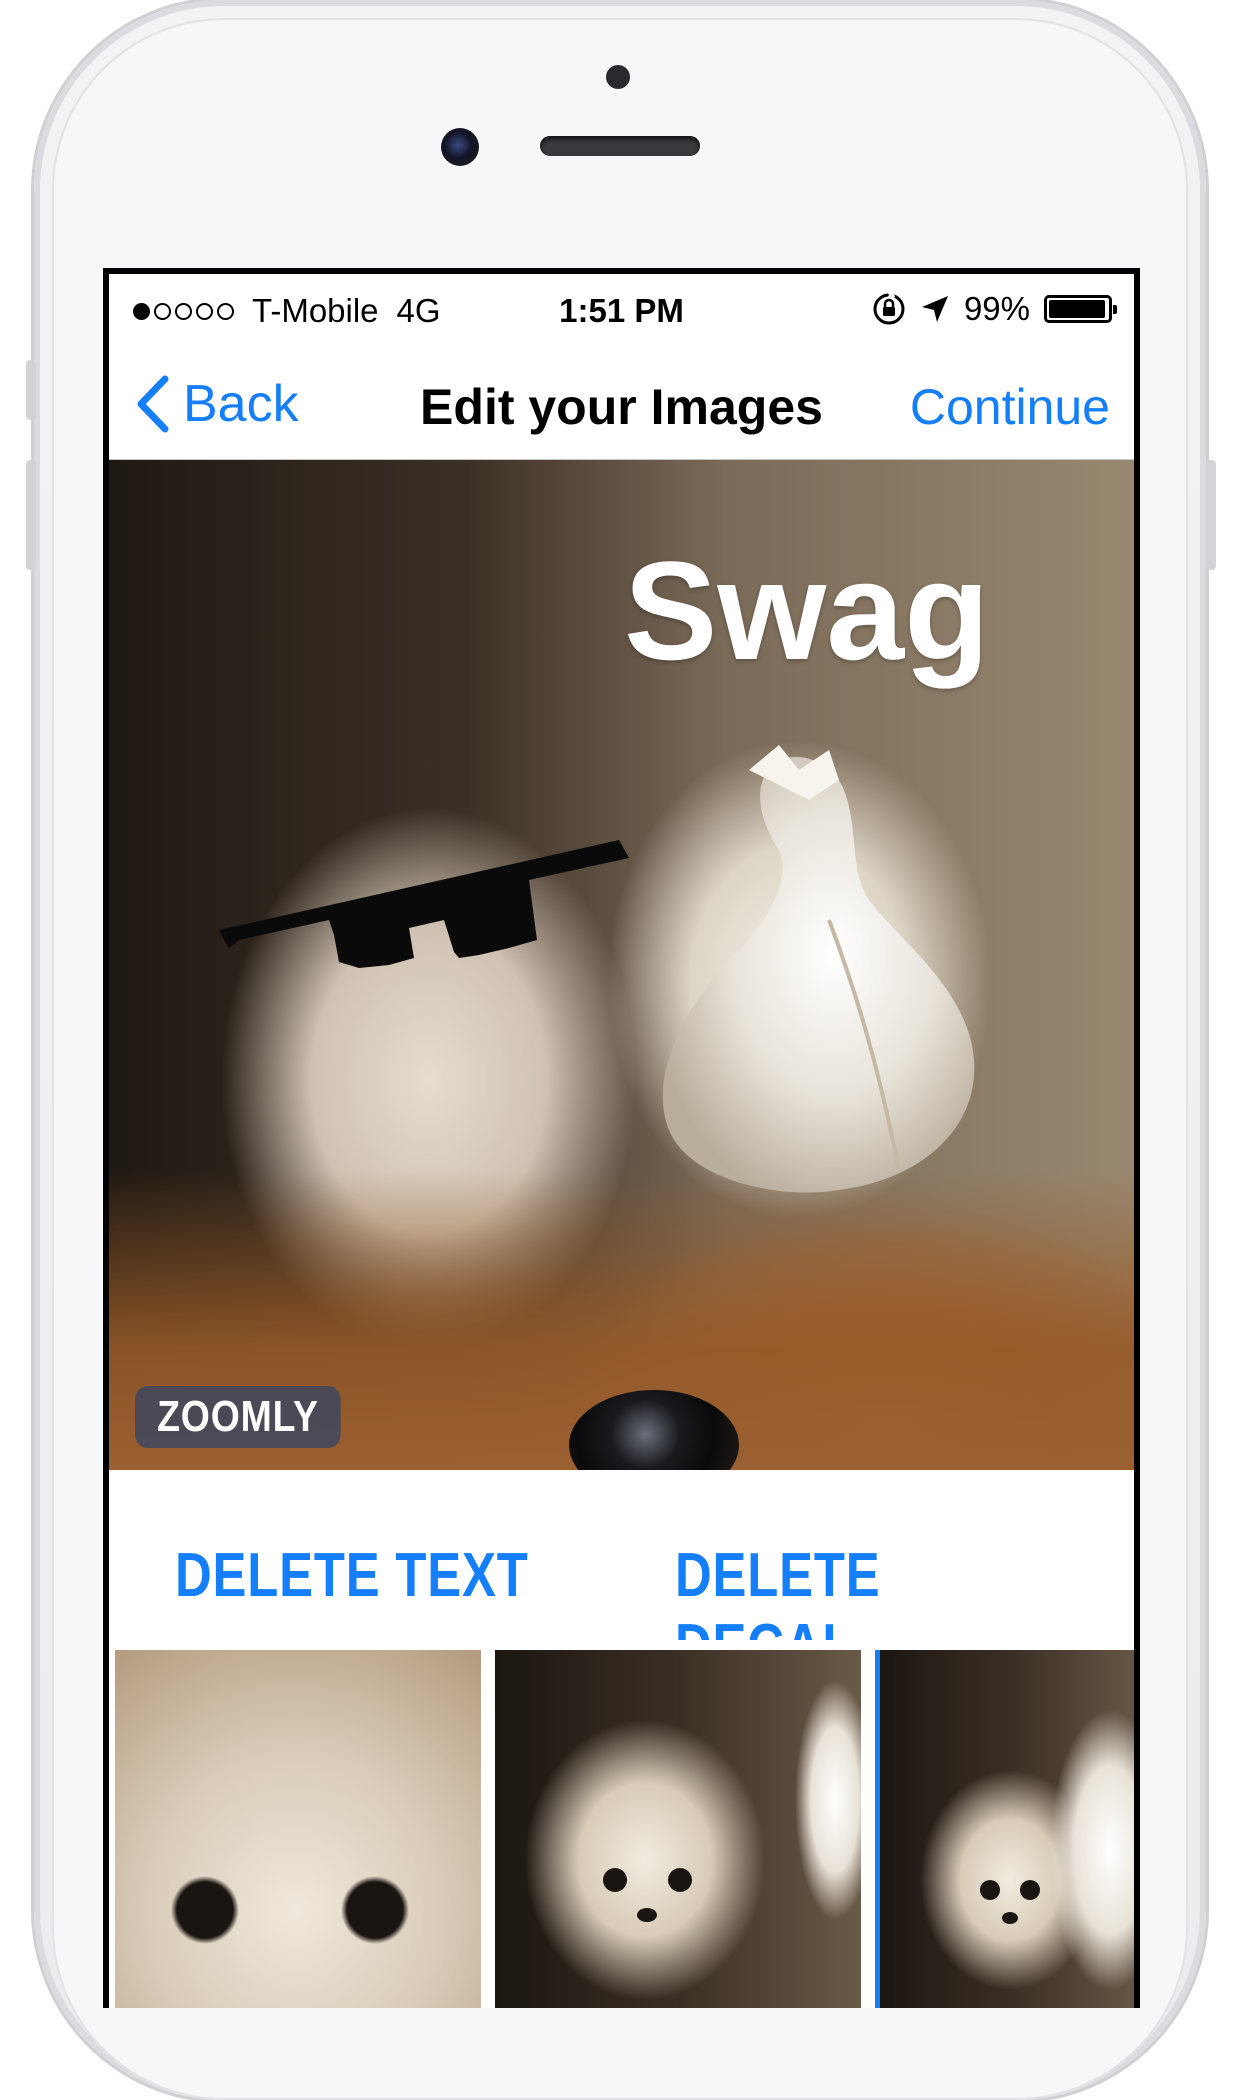 The width and height of the screenshot is (1242, 2100). Describe the element at coordinates (31, 515) in the screenshot. I see `volume-down-button` at that location.